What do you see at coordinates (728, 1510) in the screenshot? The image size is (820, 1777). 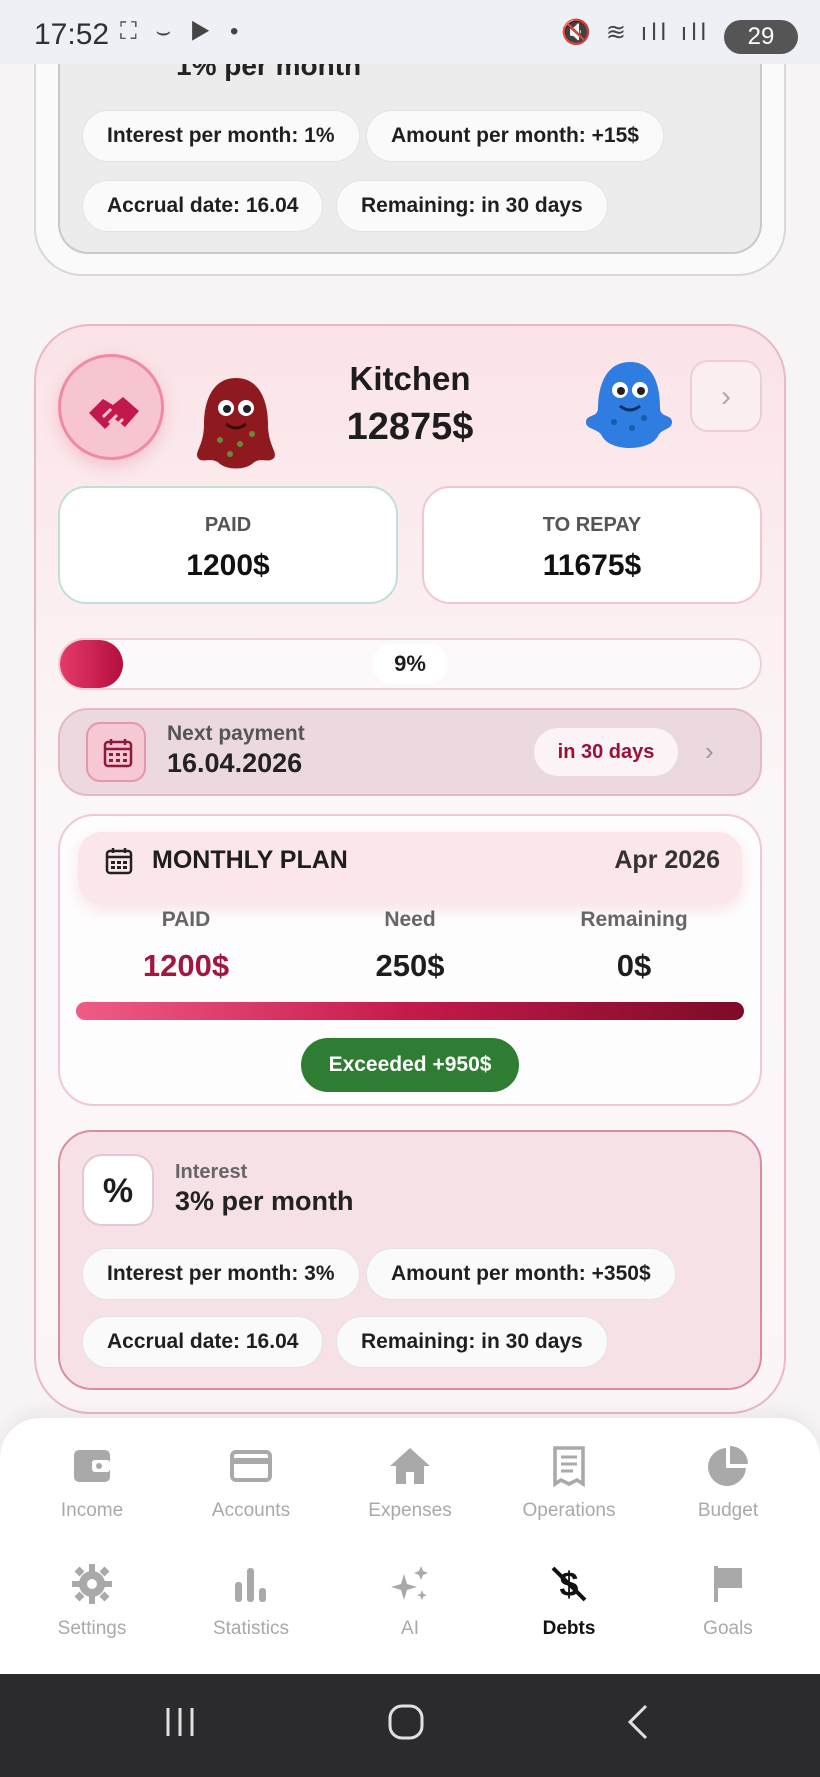 I see `nav-budget-label: Budget` at bounding box center [728, 1510].